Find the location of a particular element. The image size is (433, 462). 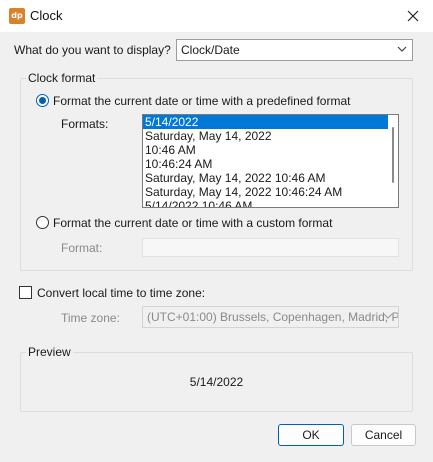

format-list-item: 5/14/2022 10:46 AM is located at coordinates (270, 203).